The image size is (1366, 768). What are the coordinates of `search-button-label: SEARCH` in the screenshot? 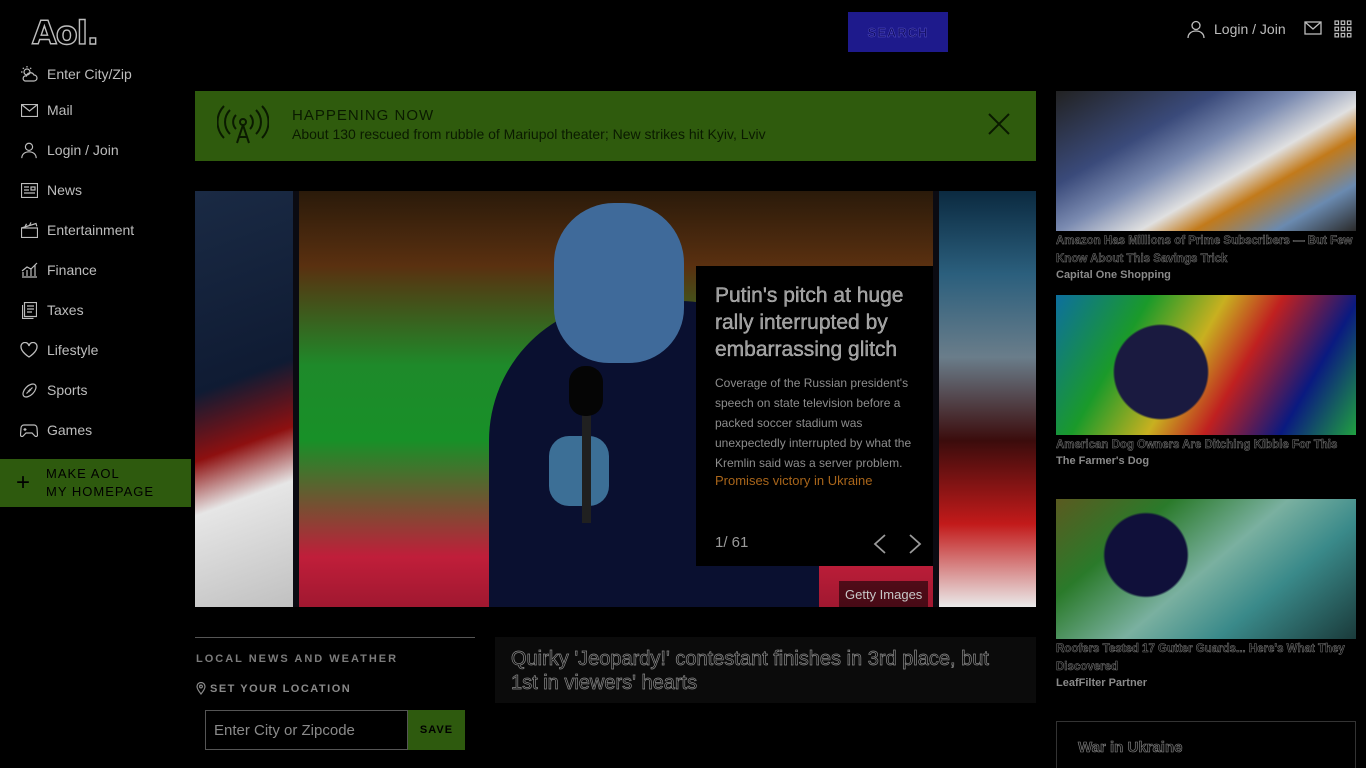 It's located at (898, 32).